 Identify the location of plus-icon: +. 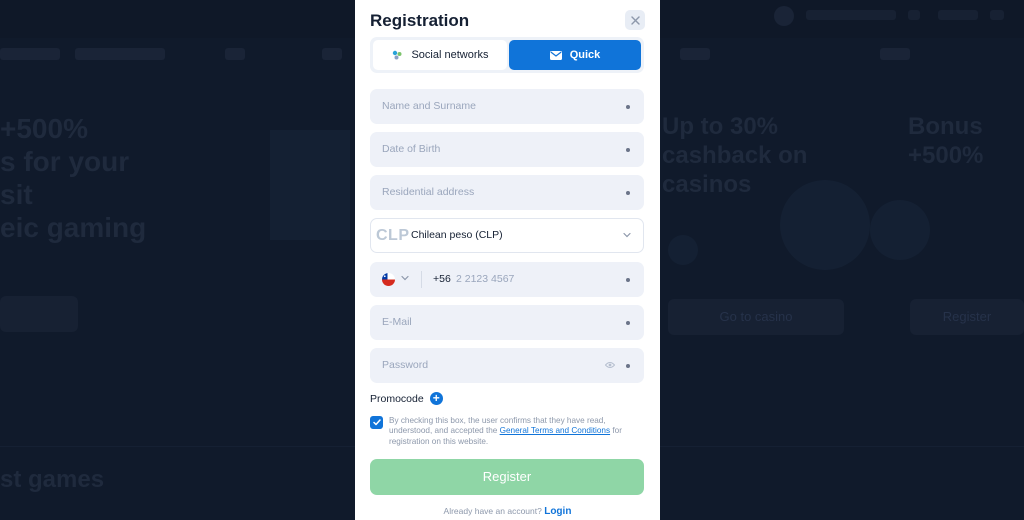
(436, 398).